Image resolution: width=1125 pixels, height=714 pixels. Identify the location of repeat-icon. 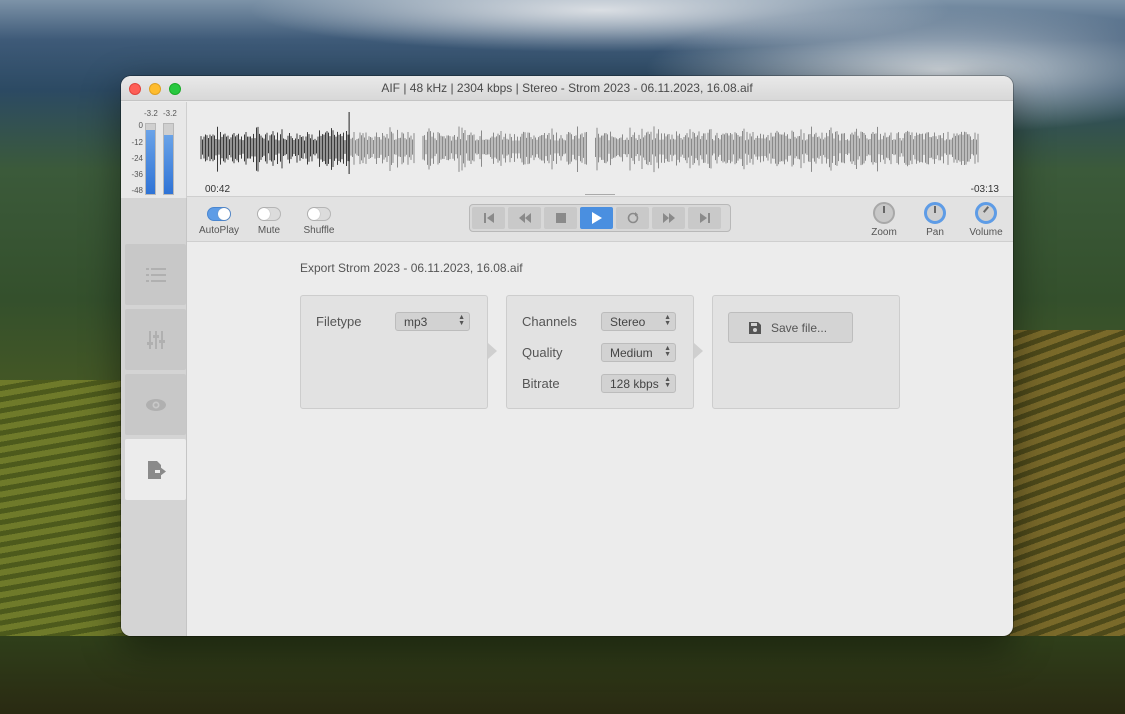
(632, 218).